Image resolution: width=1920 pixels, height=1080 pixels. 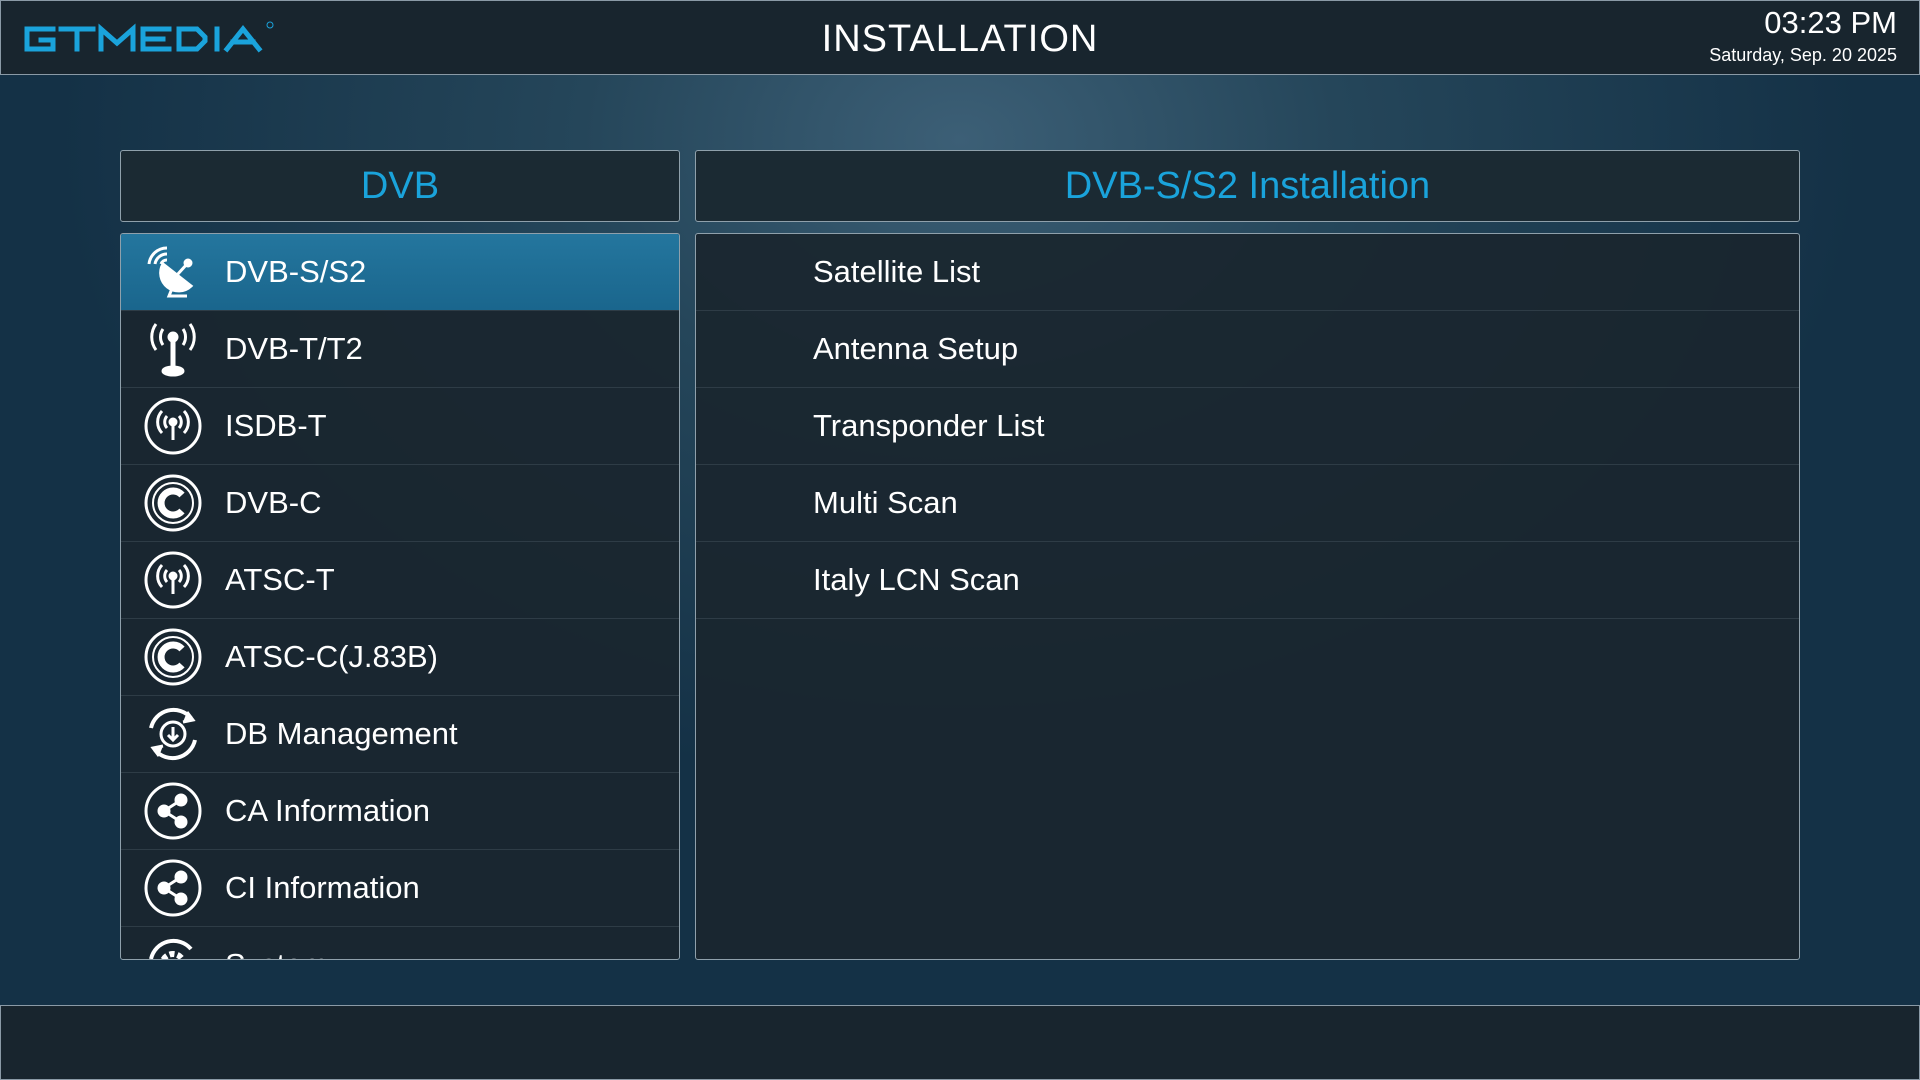 I want to click on menu-item-ci-information: CI Information, so click(x=400, y=888).